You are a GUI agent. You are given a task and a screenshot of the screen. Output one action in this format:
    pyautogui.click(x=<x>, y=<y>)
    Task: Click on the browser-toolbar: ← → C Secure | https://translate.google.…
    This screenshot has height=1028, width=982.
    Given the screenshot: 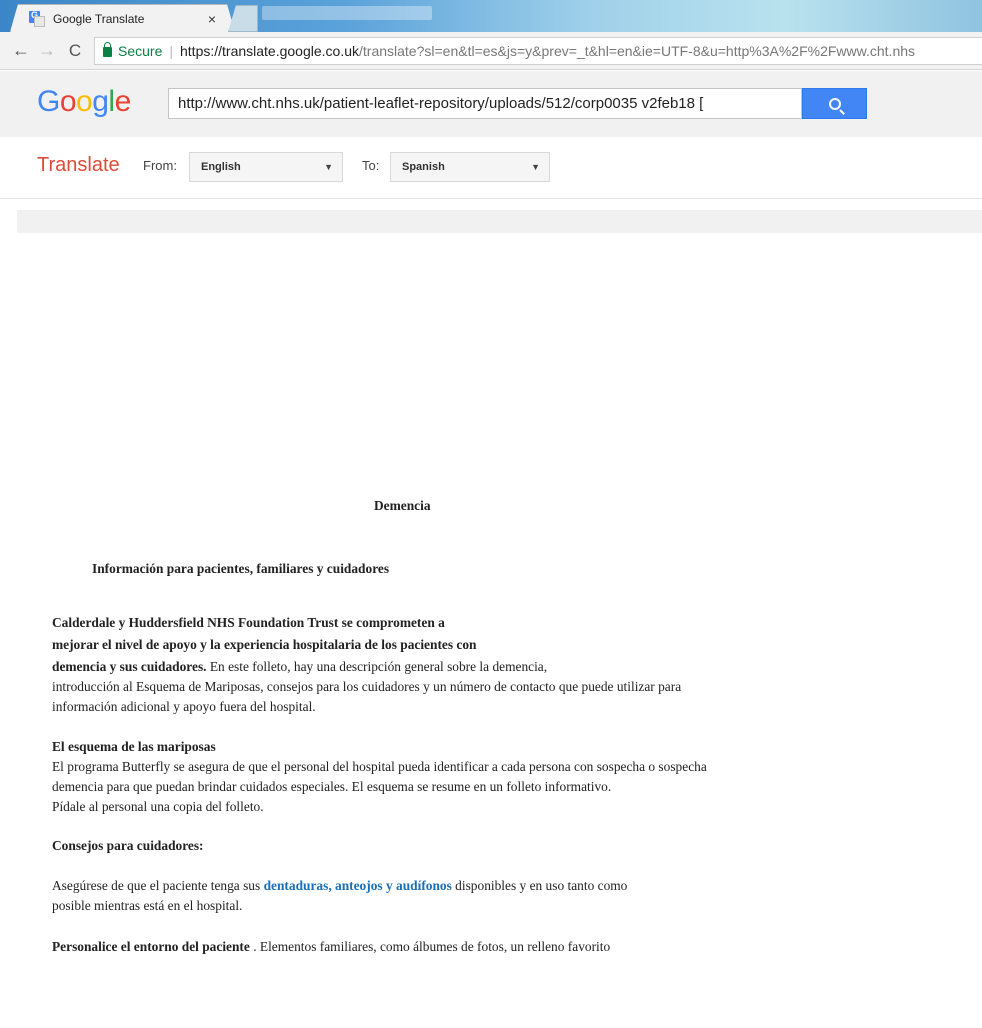 What is the action you would take?
    pyautogui.click(x=491, y=51)
    